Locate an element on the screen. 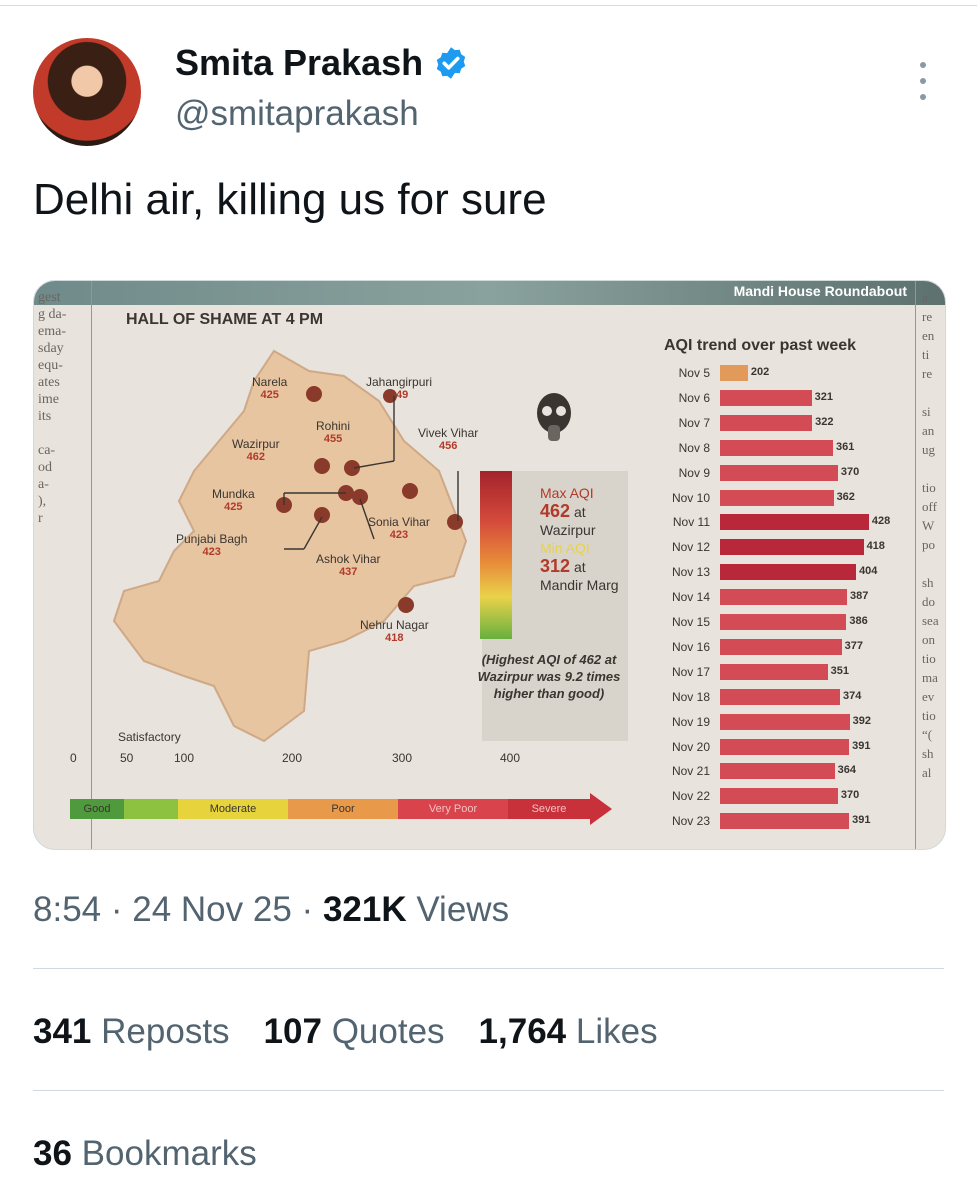 The width and height of the screenshot is (977, 1200). bar-row: Nov 17 351 is located at coordinates (771, 672).